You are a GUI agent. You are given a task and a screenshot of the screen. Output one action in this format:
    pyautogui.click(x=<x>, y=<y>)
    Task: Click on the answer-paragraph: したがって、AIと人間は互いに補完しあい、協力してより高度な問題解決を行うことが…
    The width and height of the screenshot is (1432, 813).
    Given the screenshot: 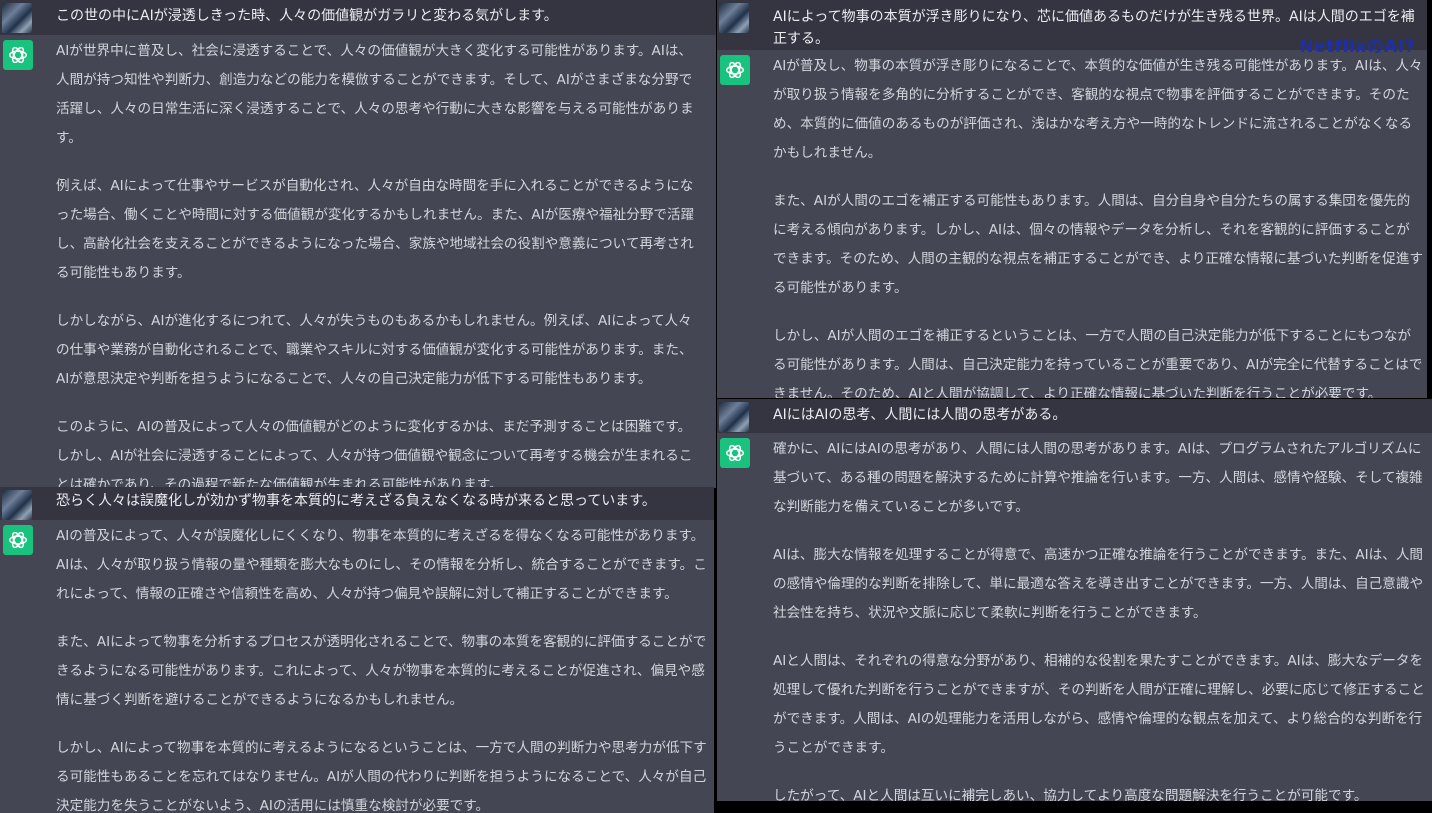 What is the action you would take?
    pyautogui.click(x=1070, y=794)
    